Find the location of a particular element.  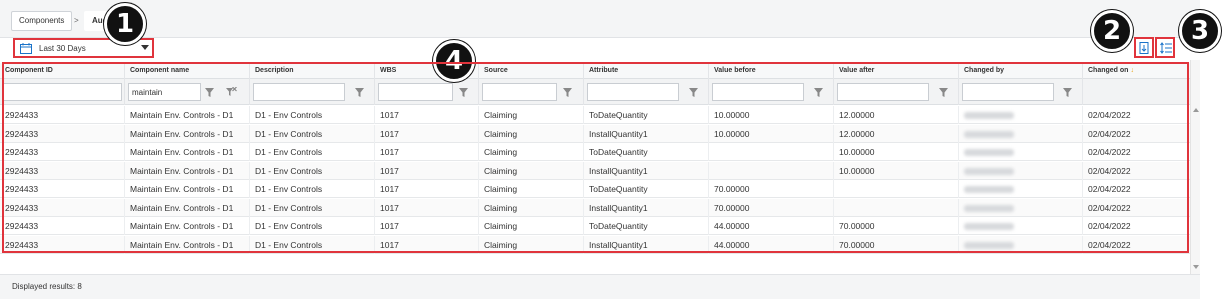

filter-cell-changed-by is located at coordinates (1021, 92).